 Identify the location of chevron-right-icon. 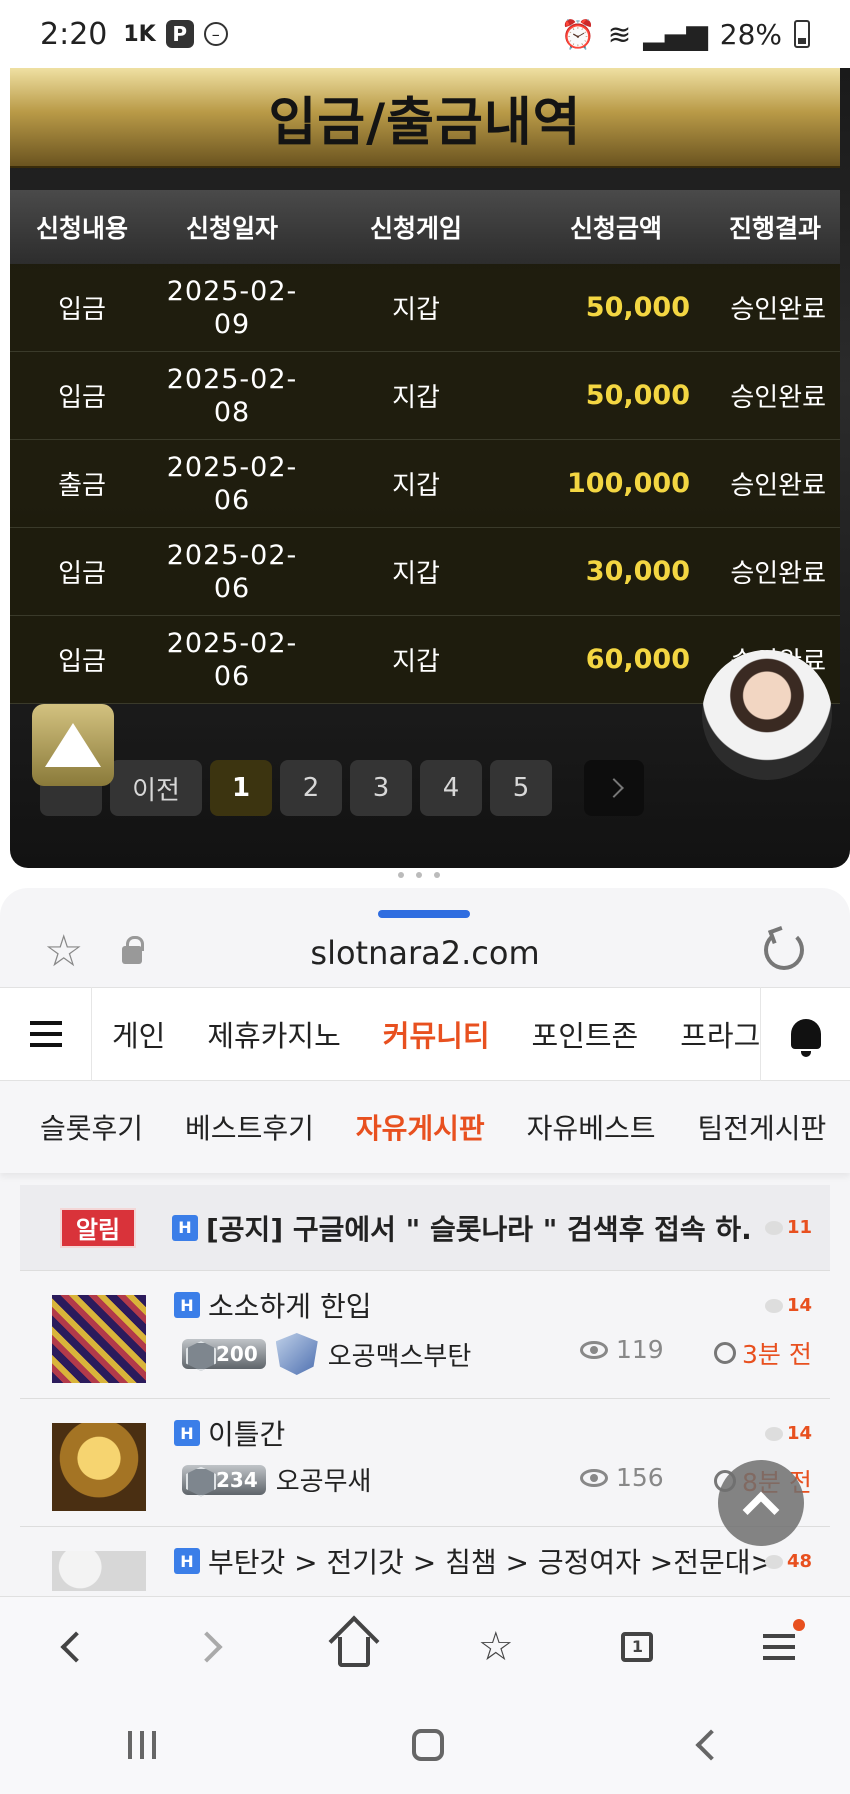
(207, 1646).